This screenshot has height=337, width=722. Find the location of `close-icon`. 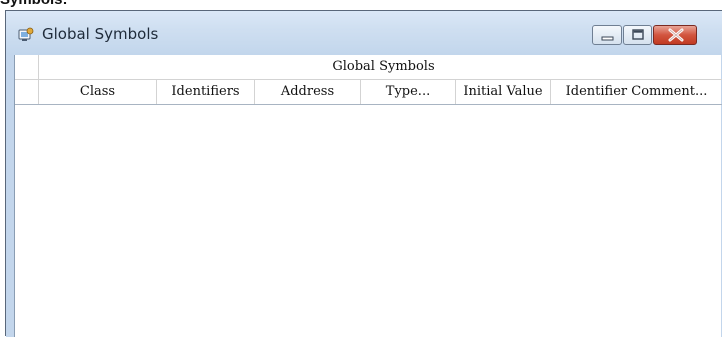

close-icon is located at coordinates (676, 35).